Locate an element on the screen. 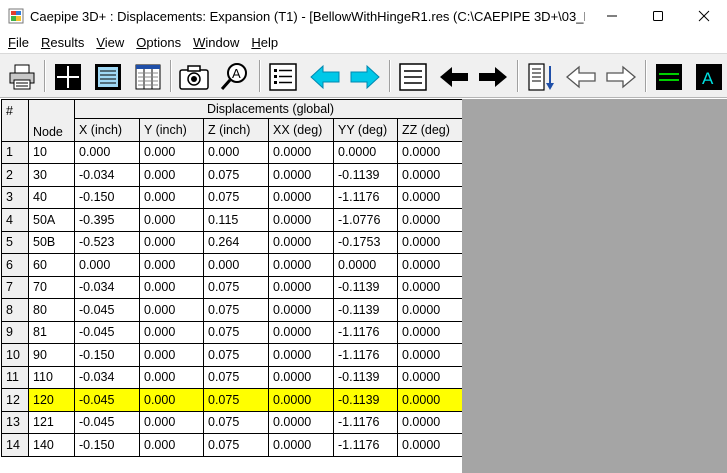  row-number: 12 is located at coordinates (15, 400).